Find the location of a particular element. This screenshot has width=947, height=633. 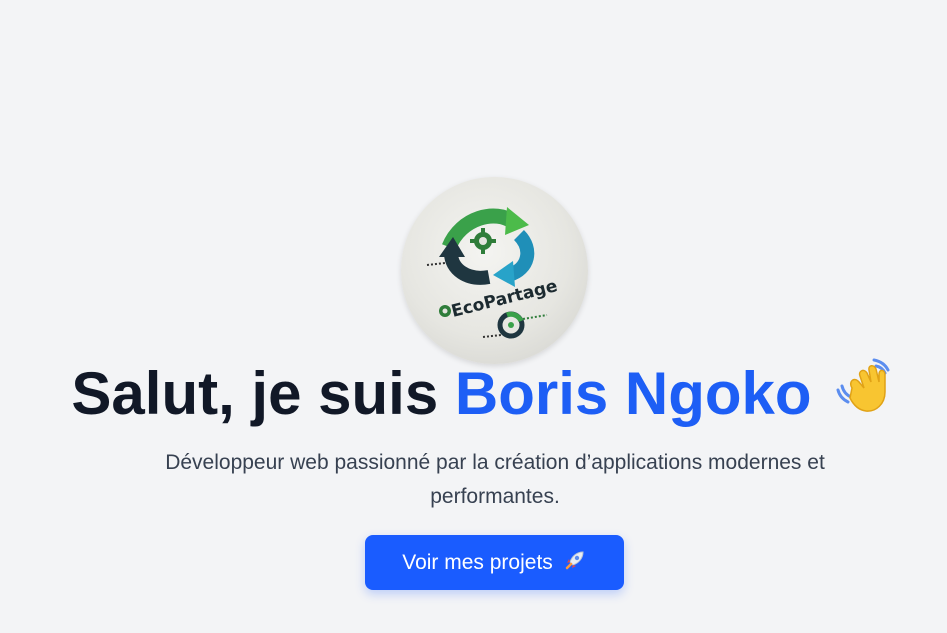

hero-name: Boris Ngoko is located at coordinates (633, 393).